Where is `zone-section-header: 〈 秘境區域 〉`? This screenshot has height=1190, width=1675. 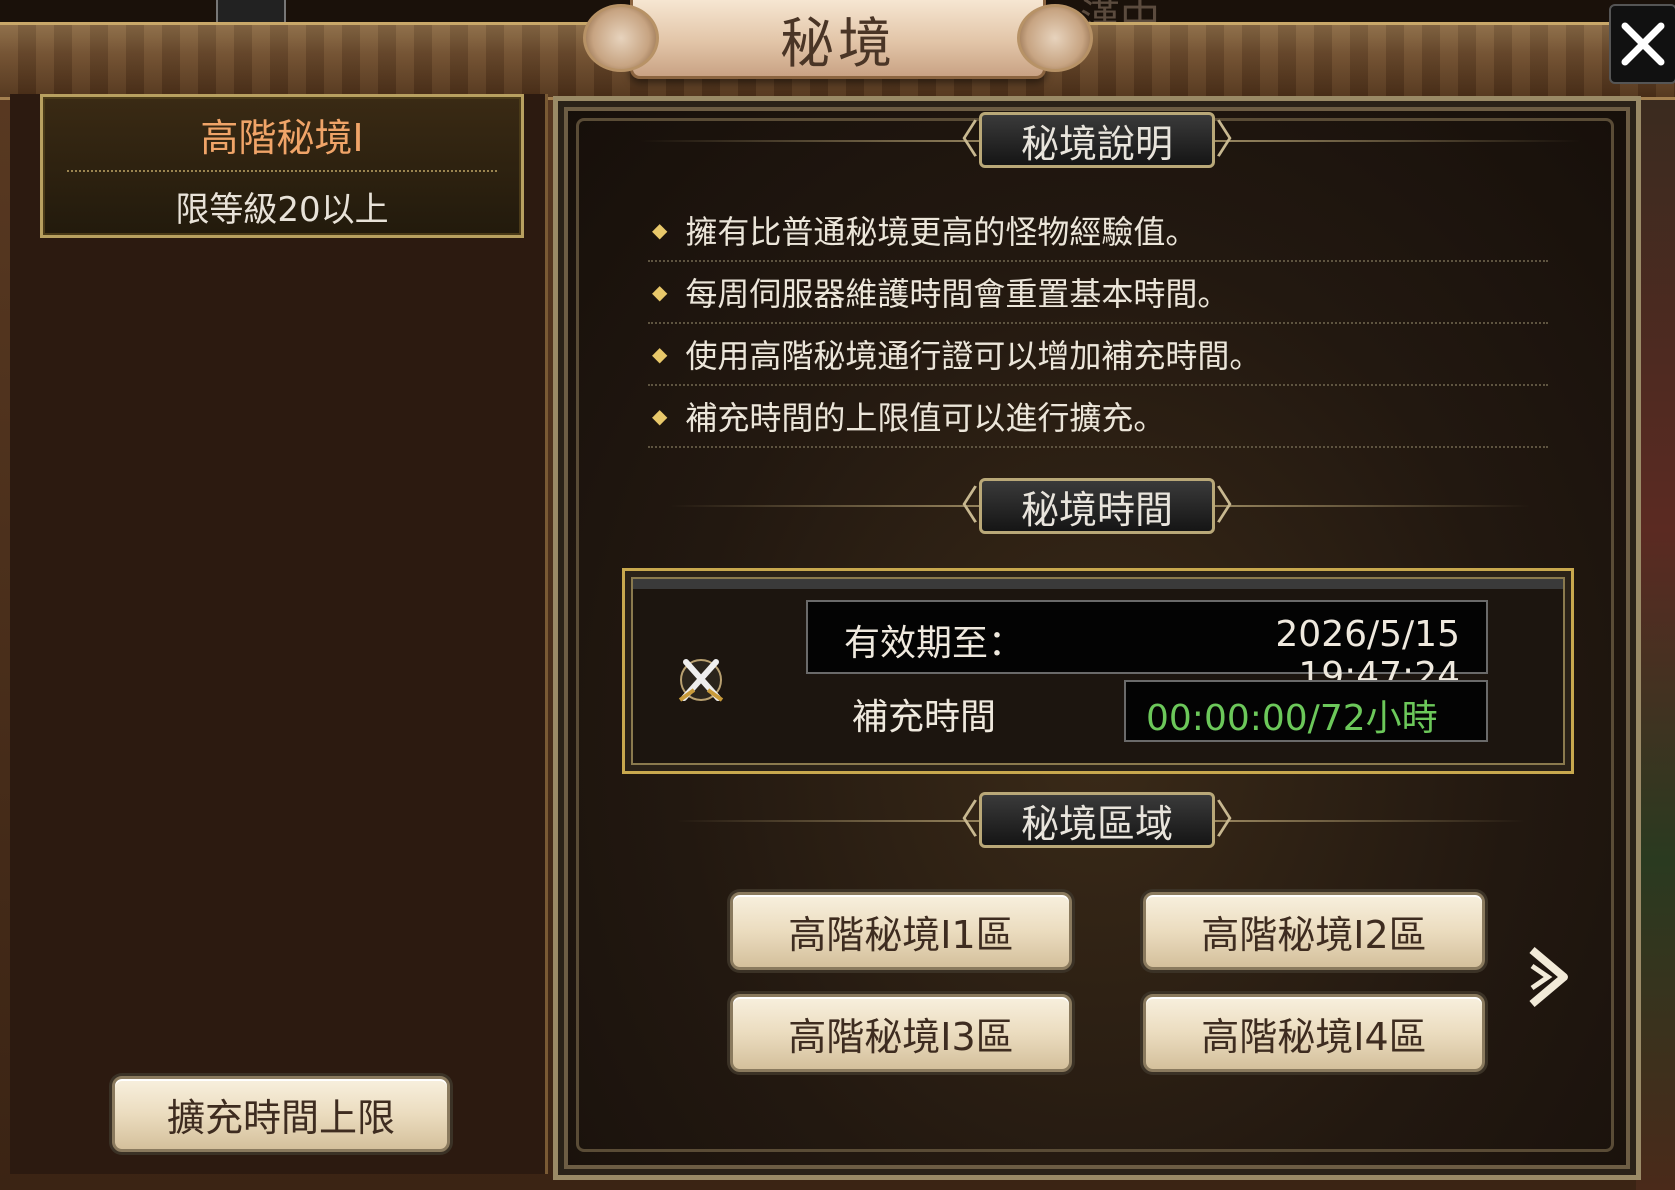
zone-section-header: 〈 秘境區域 〉 is located at coordinates (1097, 820).